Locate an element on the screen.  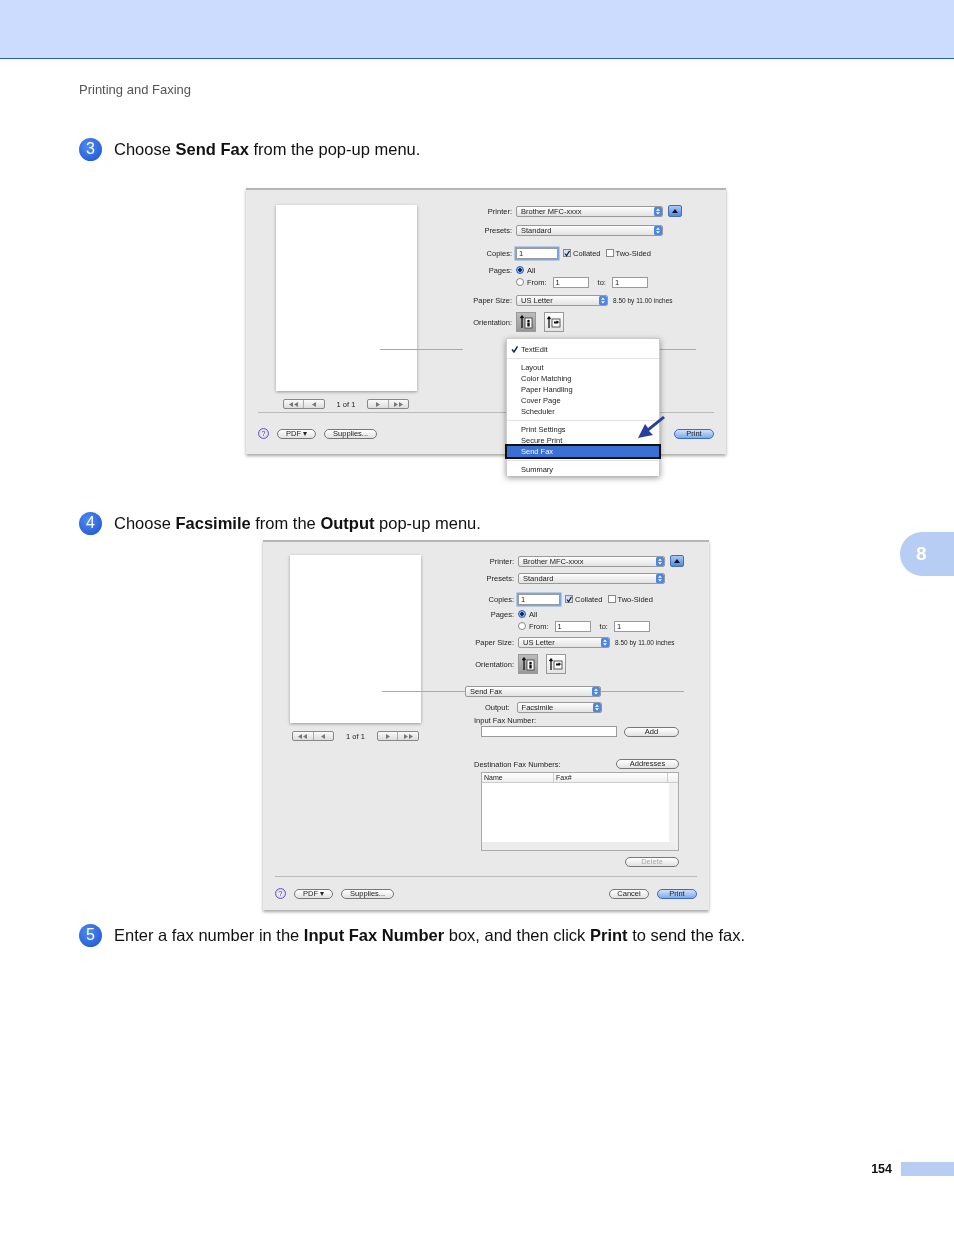
step-instruction: Choose Send Fax from the pop-up menu. is located at coordinates (267, 149).